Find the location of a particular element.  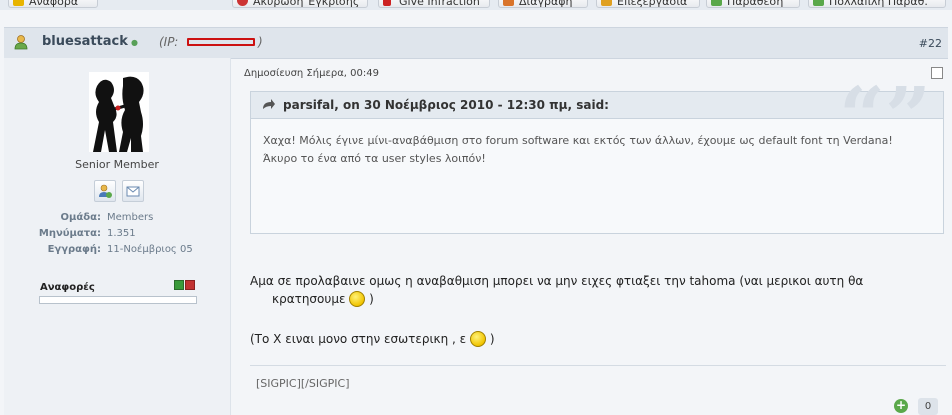

online-status-icon: ● is located at coordinates (134, 42).